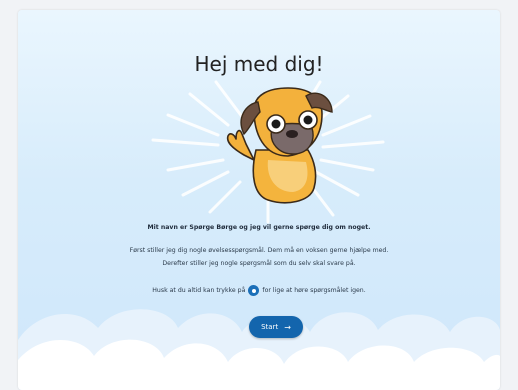 The image size is (518, 390). I want to click on start-label: Start, so click(270, 327).